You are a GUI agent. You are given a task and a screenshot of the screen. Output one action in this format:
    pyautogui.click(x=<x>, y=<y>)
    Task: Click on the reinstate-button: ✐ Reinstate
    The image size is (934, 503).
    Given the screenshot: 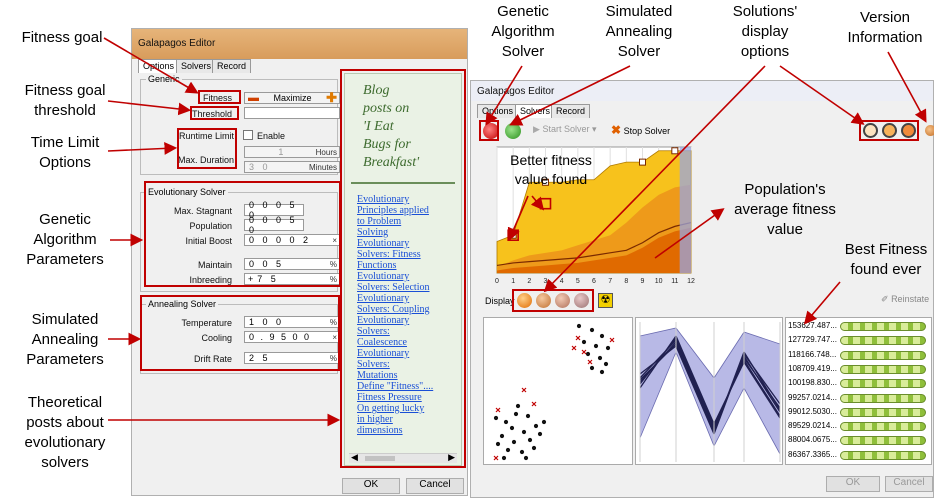 What is the action you would take?
    pyautogui.click(x=905, y=299)
    